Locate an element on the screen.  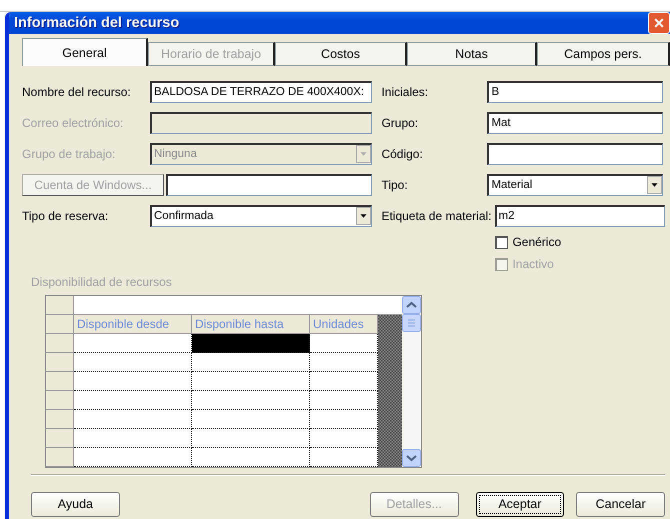
window-title: Información del recurso is located at coordinates (97, 23).